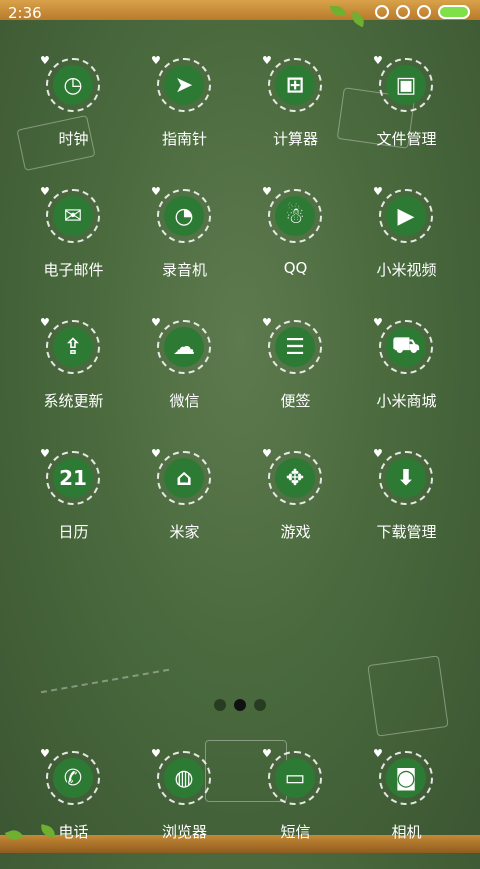 The width and height of the screenshot is (480, 869). I want to click on recorder-icon: ◔, so click(184, 216).